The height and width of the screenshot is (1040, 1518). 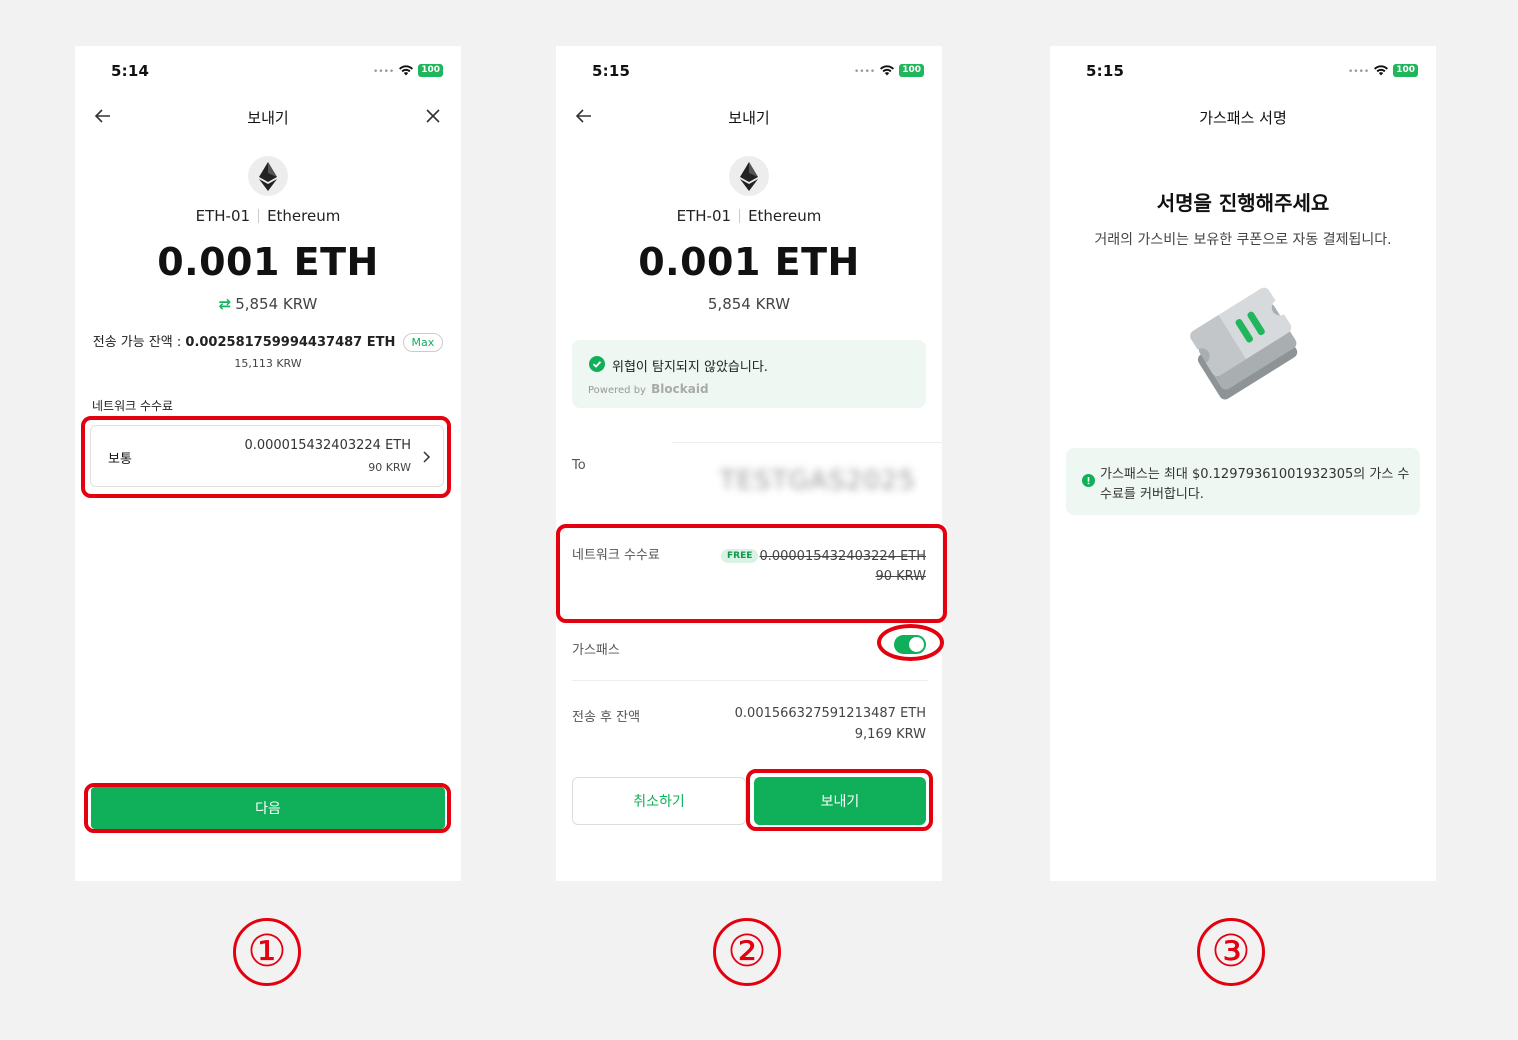 What do you see at coordinates (740, 556) in the screenshot?
I see `free-badge: FREE` at bounding box center [740, 556].